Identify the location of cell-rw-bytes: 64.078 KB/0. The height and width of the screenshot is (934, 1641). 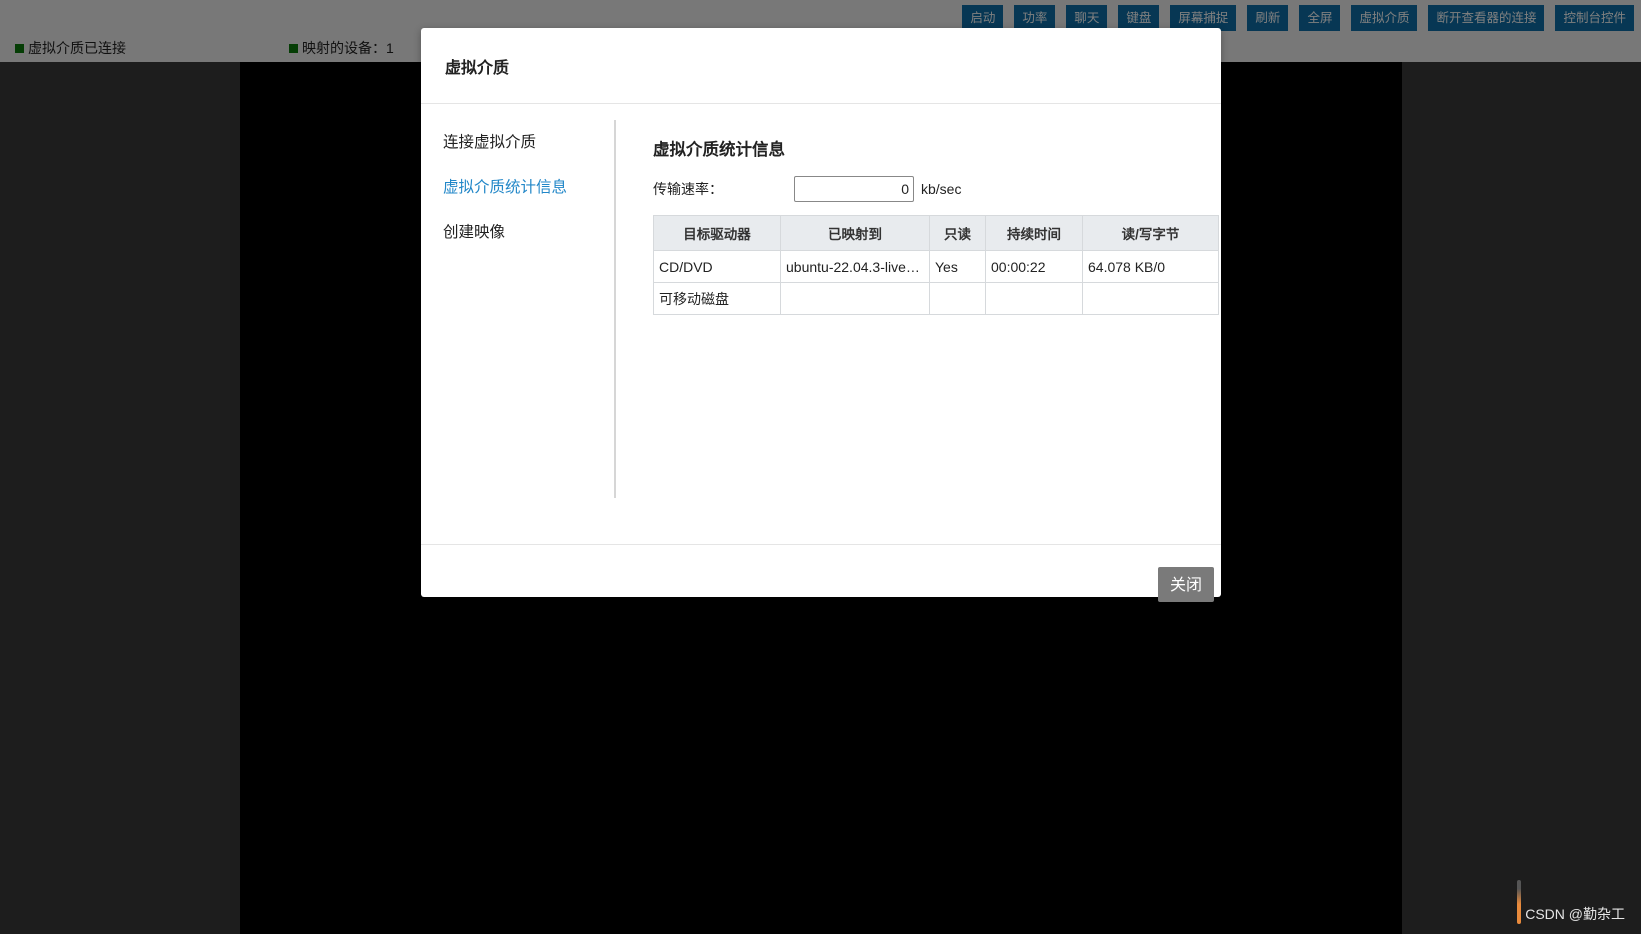
(1150, 266).